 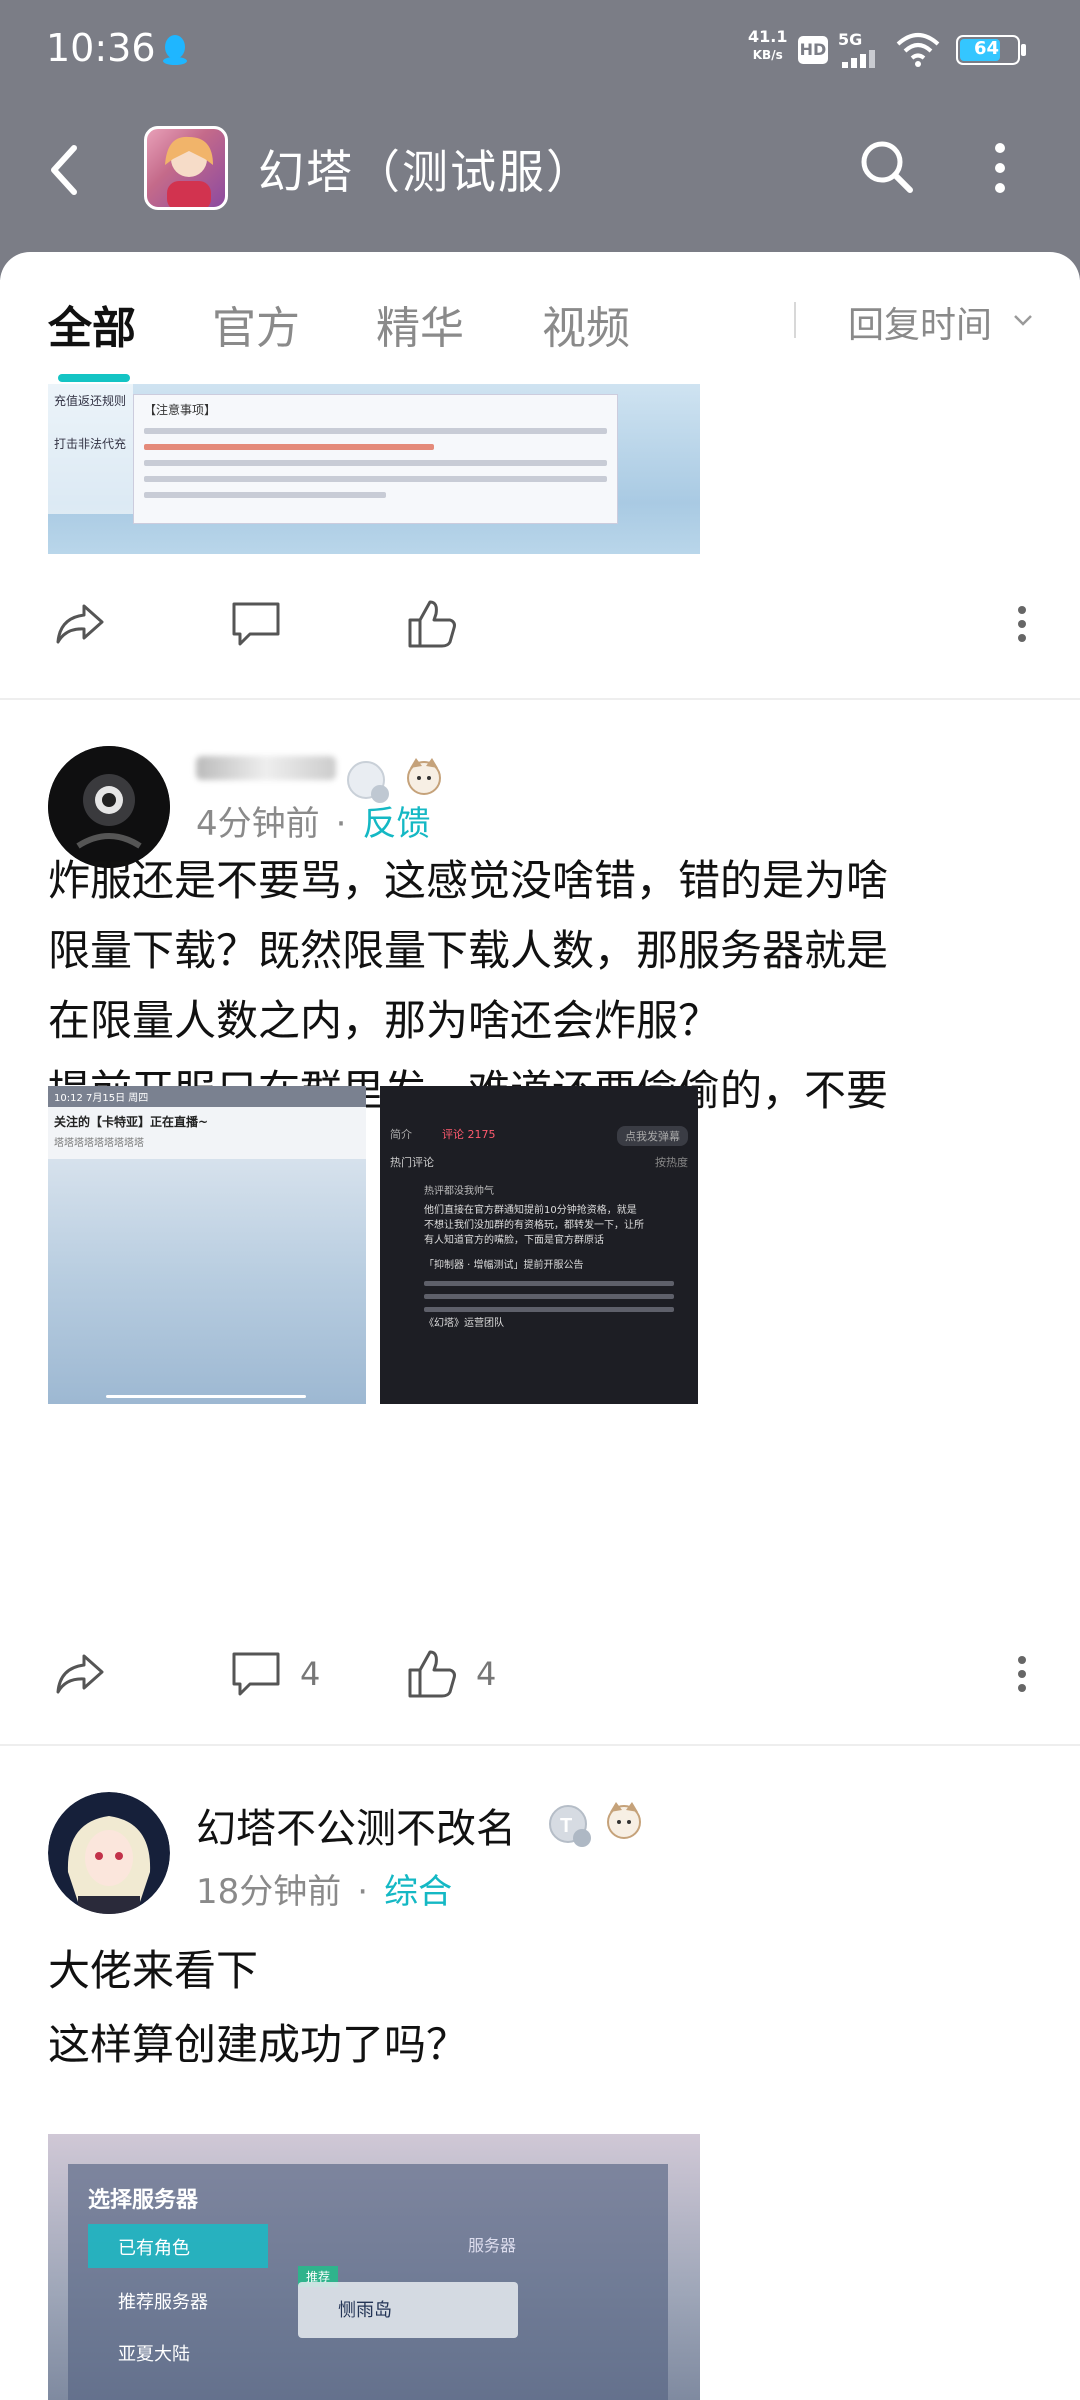 I want to click on chevron-down-icon, so click(x=1023, y=320).